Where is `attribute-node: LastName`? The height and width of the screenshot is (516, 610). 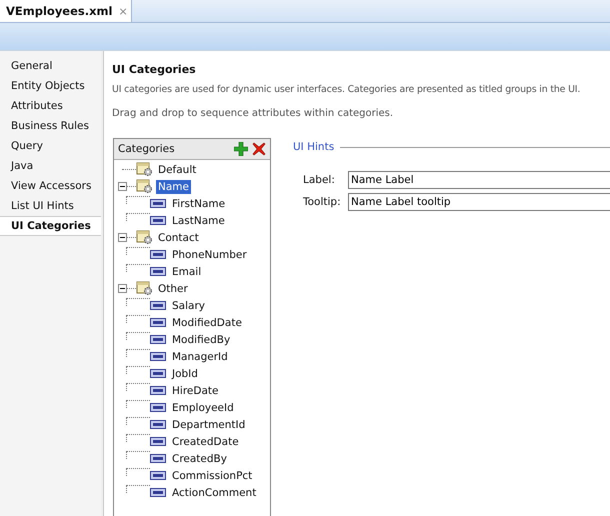 attribute-node: LastName is located at coordinates (198, 221).